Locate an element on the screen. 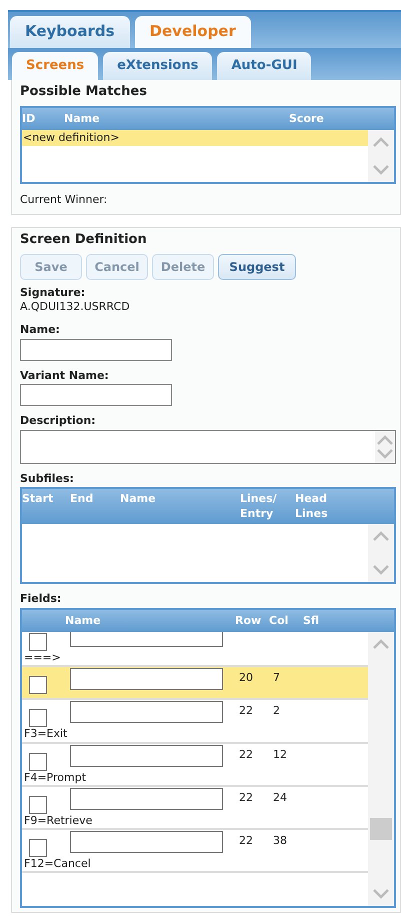  label: Description: is located at coordinates (58, 421).